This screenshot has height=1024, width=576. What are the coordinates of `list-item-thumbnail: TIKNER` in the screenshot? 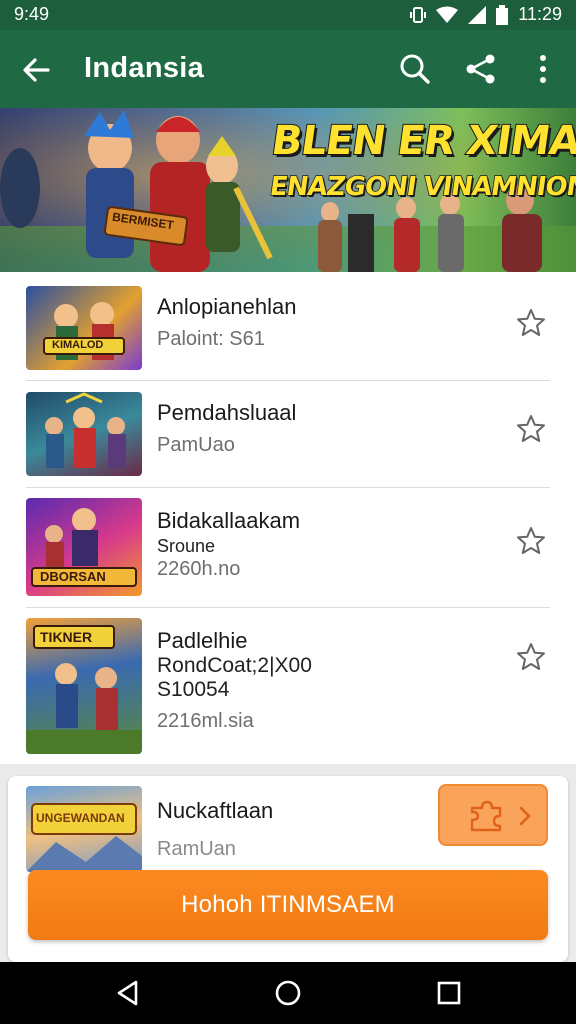 It's located at (84, 686).